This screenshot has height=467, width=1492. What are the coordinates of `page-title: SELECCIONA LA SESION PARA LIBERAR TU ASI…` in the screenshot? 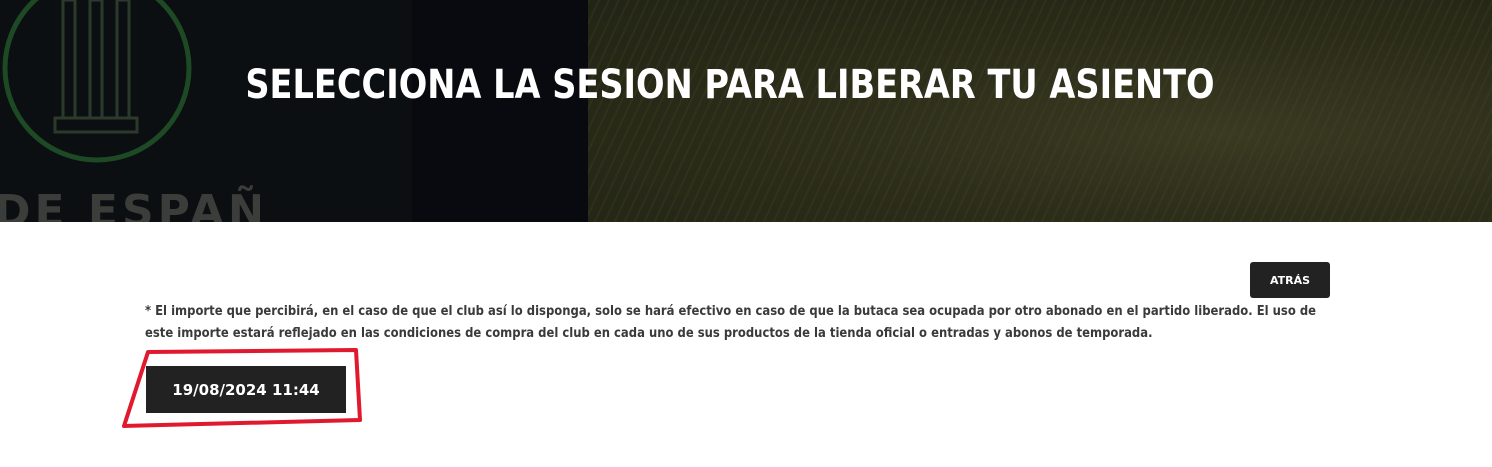 It's located at (730, 85).